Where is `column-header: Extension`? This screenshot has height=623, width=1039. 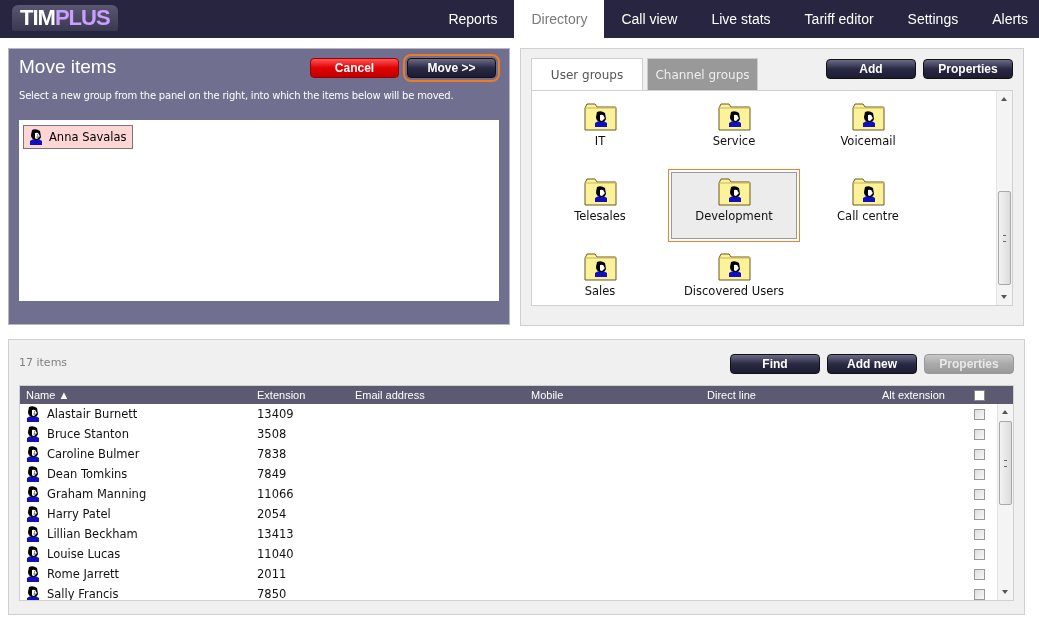 column-header: Extension is located at coordinates (306, 395).